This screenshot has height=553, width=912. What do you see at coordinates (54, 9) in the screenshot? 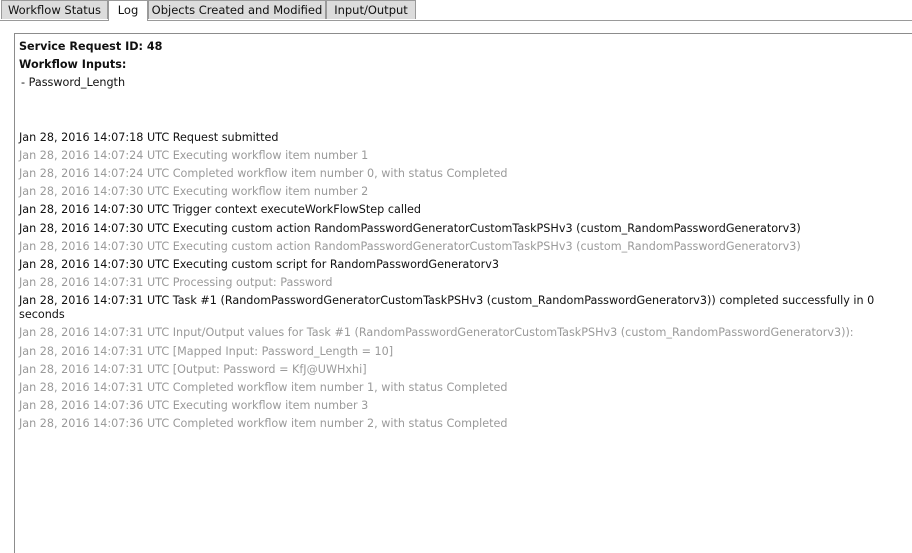
I see `tab-workflow-status: Workflow Status` at bounding box center [54, 9].